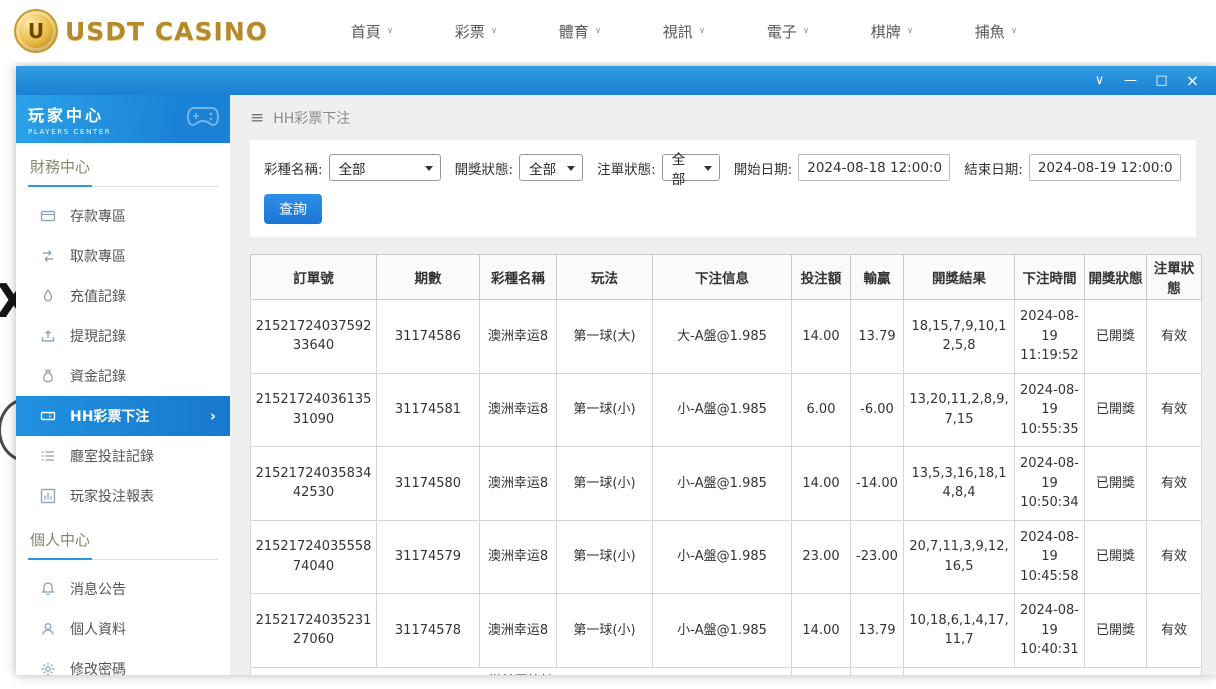  Describe the element at coordinates (1104, 167) in the screenshot. I see `end-date-input` at that location.